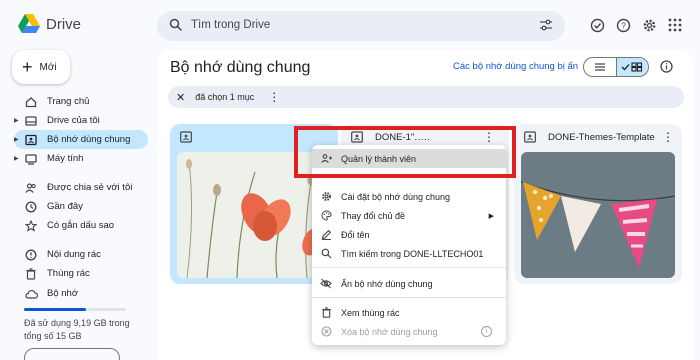 This screenshot has height=360, width=700. What do you see at coordinates (326, 284) in the screenshot?
I see `hide-icon` at bounding box center [326, 284].